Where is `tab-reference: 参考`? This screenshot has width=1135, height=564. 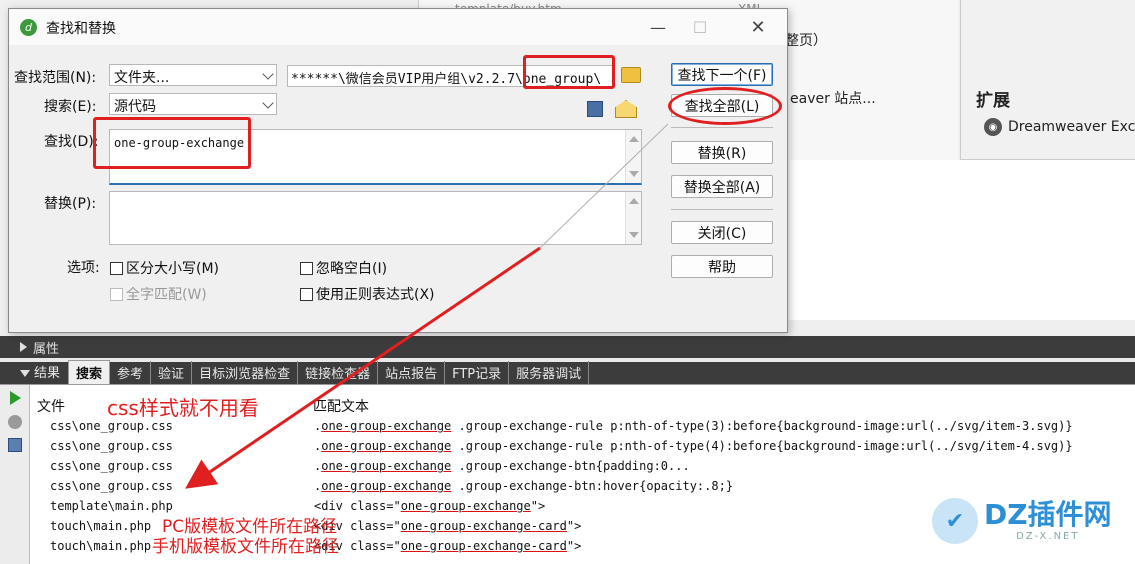
tab-reference: 参考 is located at coordinates (131, 372).